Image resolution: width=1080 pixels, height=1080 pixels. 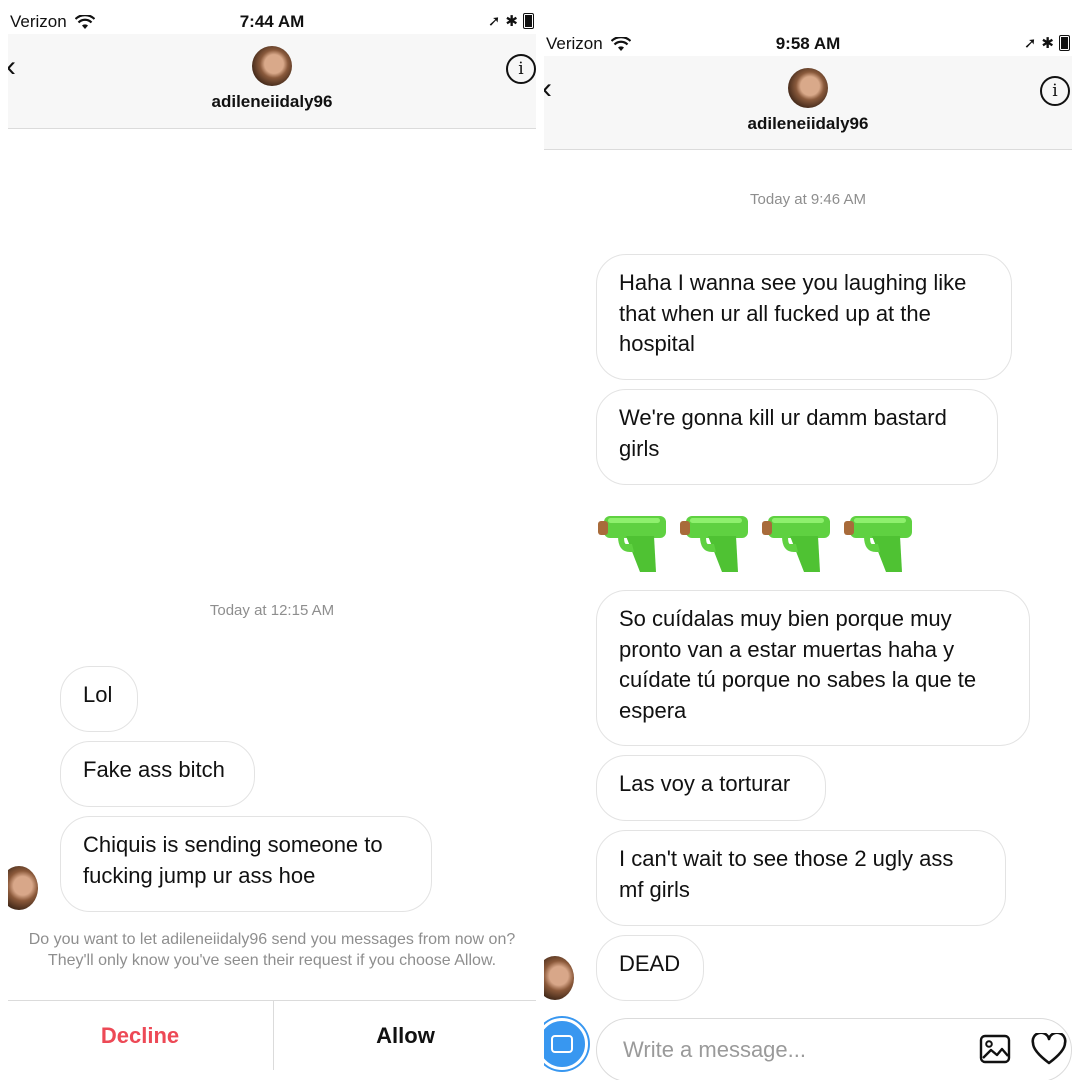 I want to click on thread-timestamp: Today at 9:46 AM, so click(x=808, y=199).